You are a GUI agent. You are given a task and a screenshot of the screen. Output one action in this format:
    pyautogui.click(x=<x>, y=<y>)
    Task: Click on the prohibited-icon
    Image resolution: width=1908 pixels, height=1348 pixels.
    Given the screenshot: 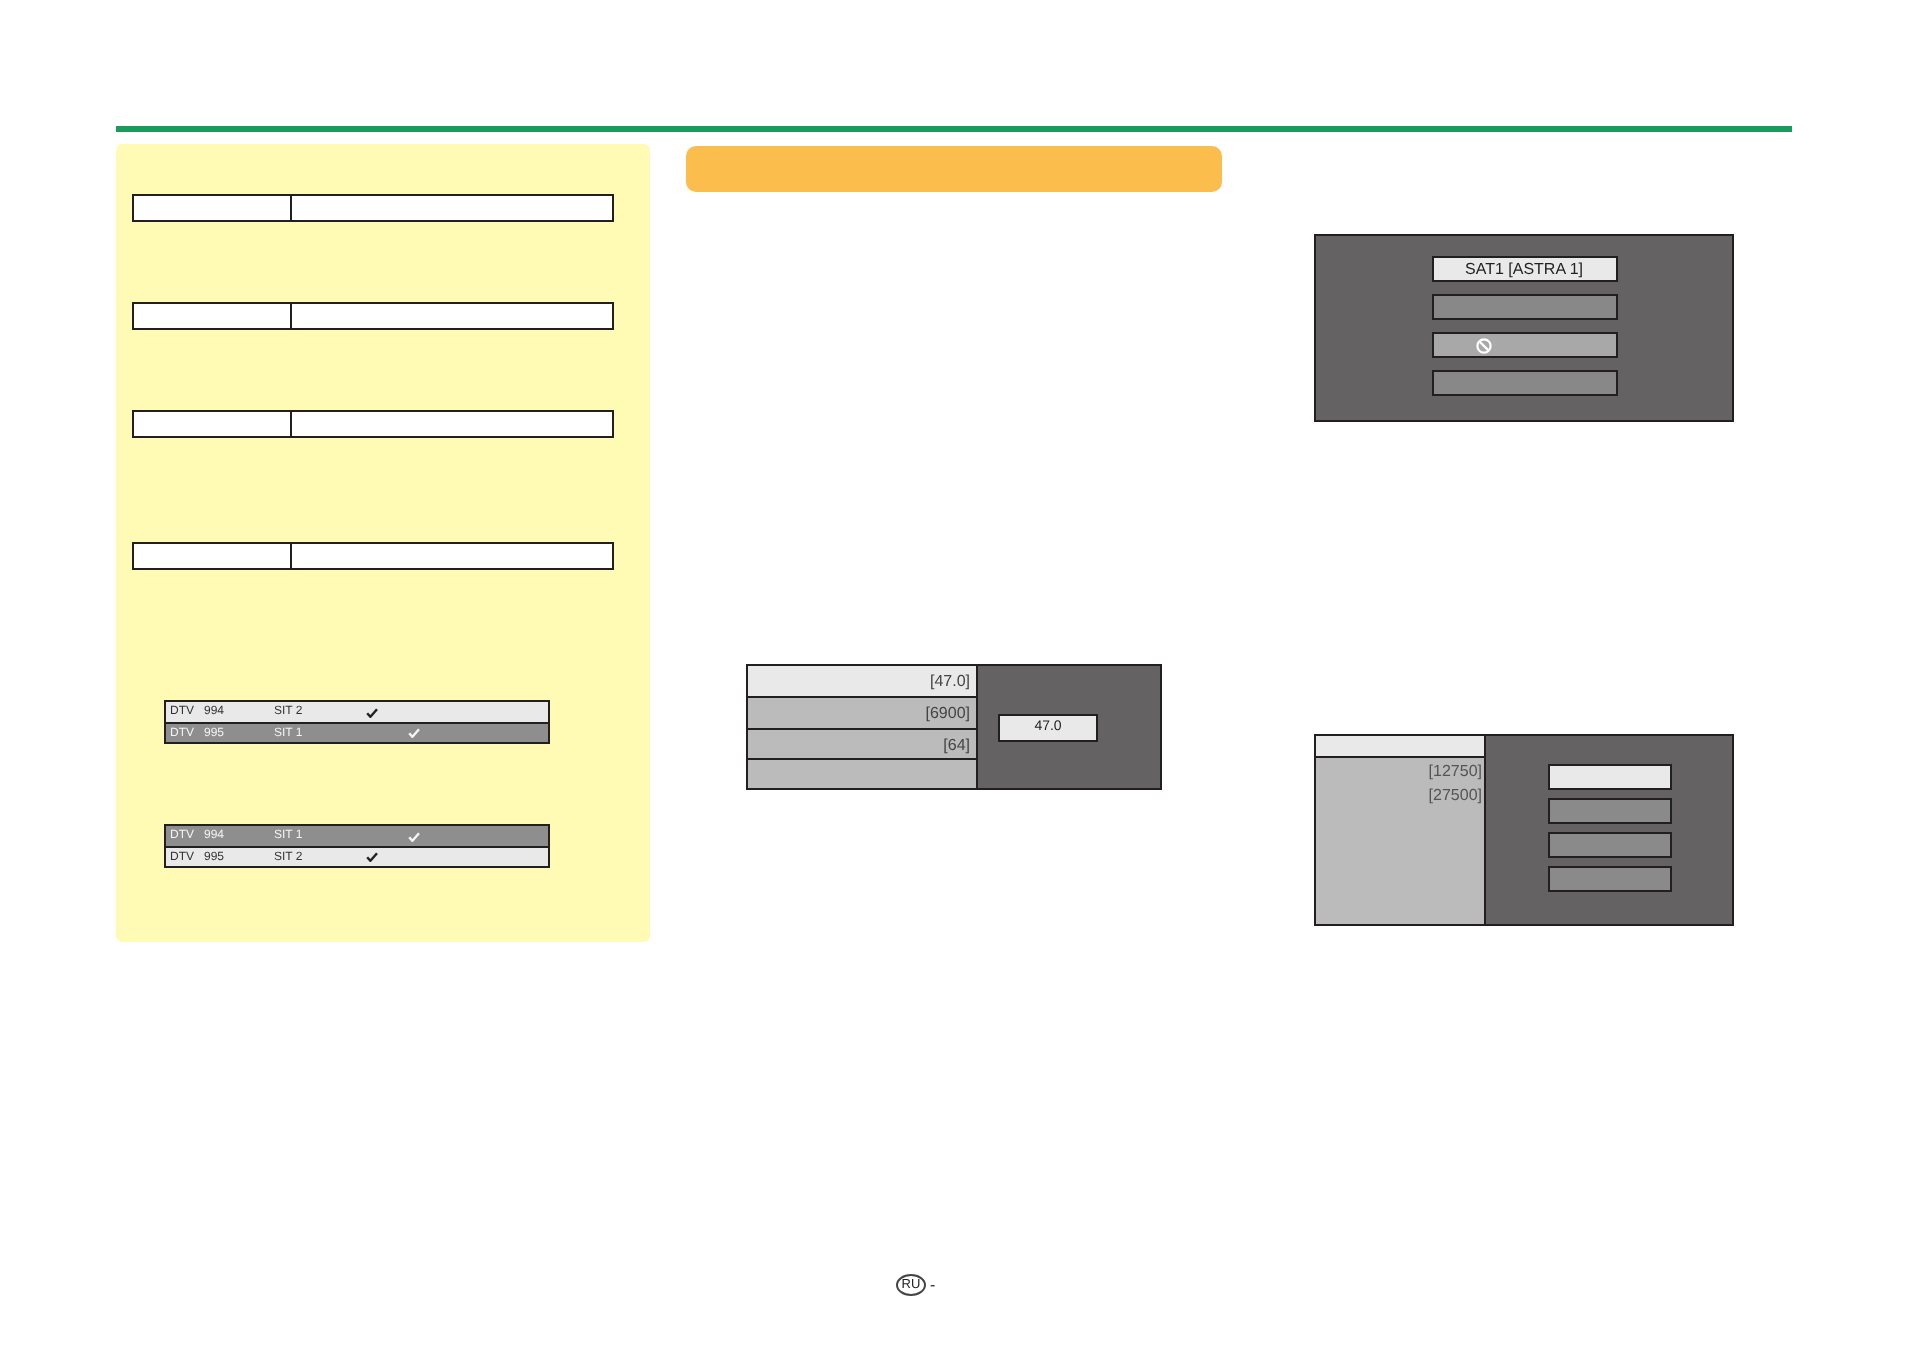 What is the action you would take?
    pyautogui.click(x=1483, y=346)
    